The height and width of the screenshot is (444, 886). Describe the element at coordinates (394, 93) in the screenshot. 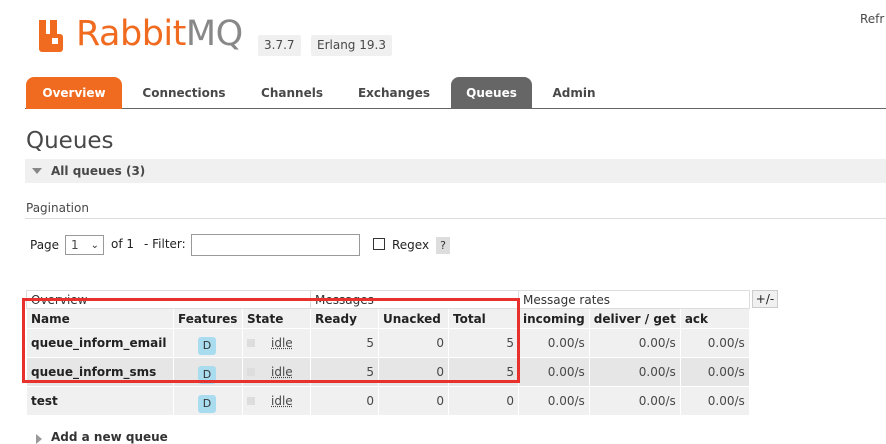

I see `tab-exchanges: Exchanges` at that location.